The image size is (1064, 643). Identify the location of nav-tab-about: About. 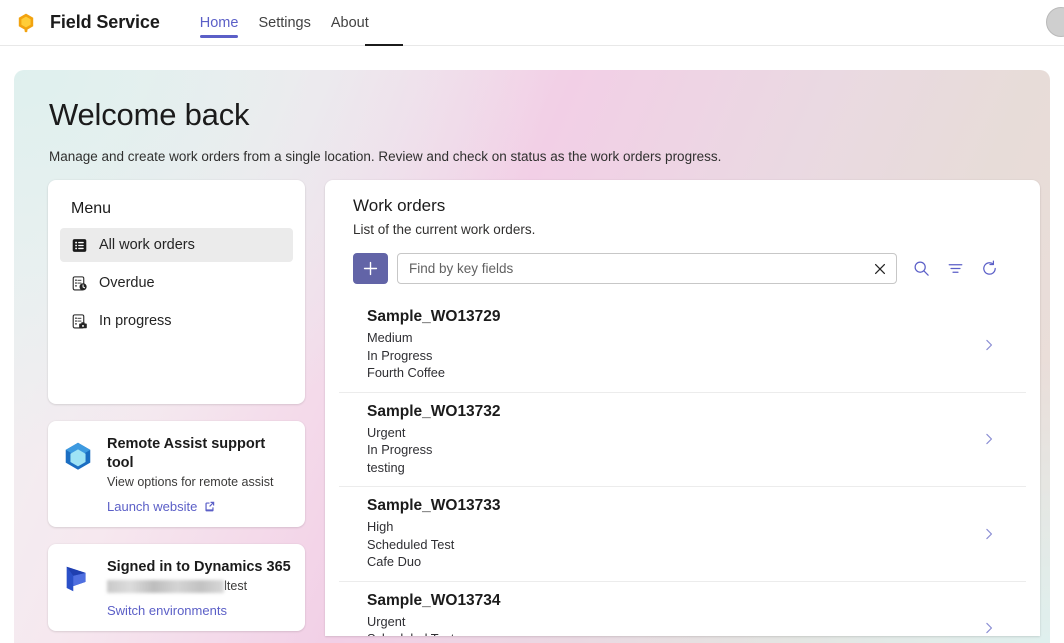
(350, 23).